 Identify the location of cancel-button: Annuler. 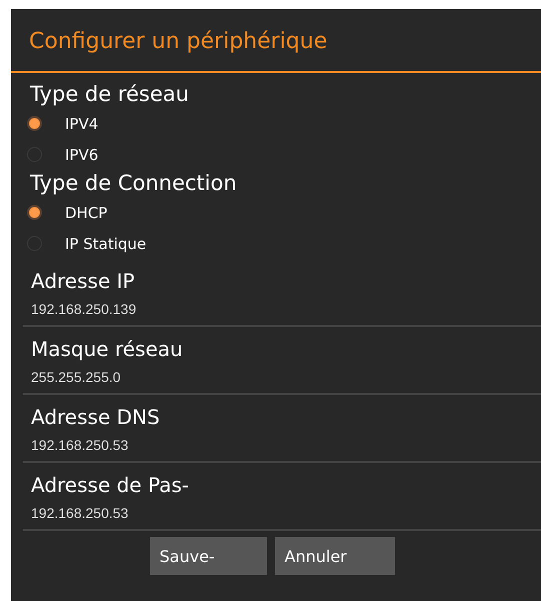
(334, 556).